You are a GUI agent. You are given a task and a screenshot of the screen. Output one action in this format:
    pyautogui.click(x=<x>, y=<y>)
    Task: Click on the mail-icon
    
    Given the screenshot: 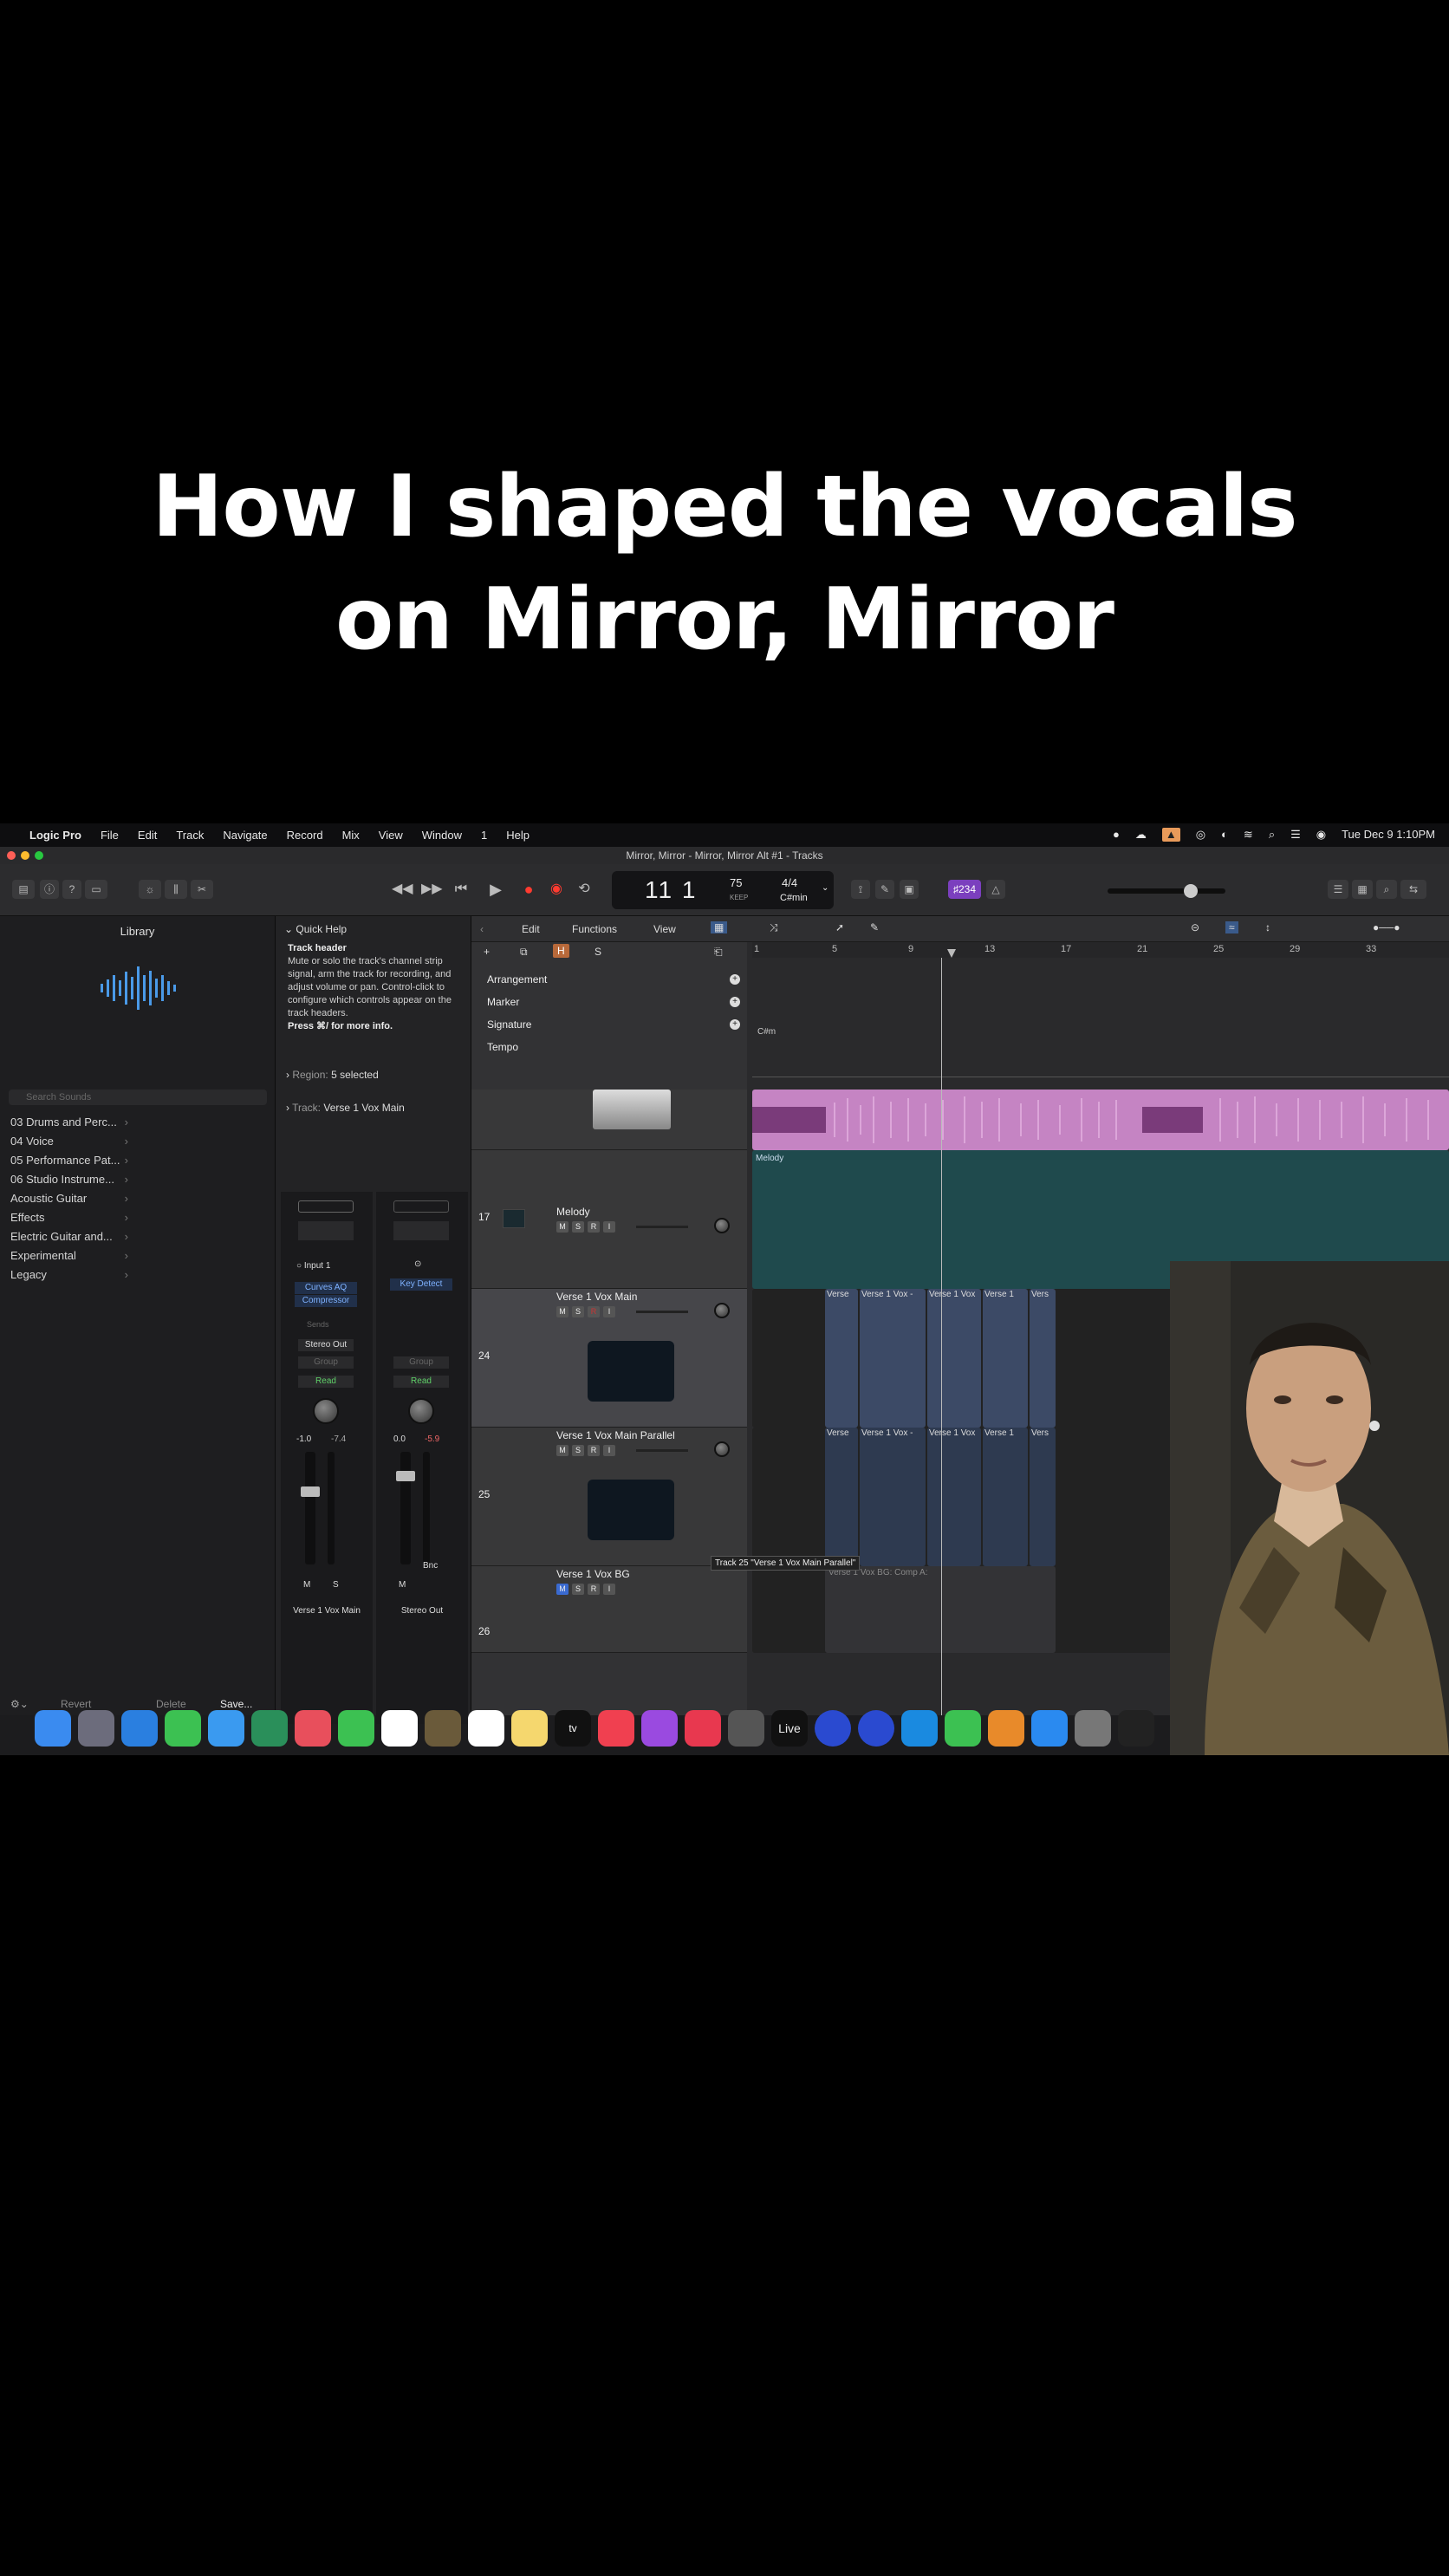 What is the action you would take?
    pyautogui.click(x=226, y=1728)
    